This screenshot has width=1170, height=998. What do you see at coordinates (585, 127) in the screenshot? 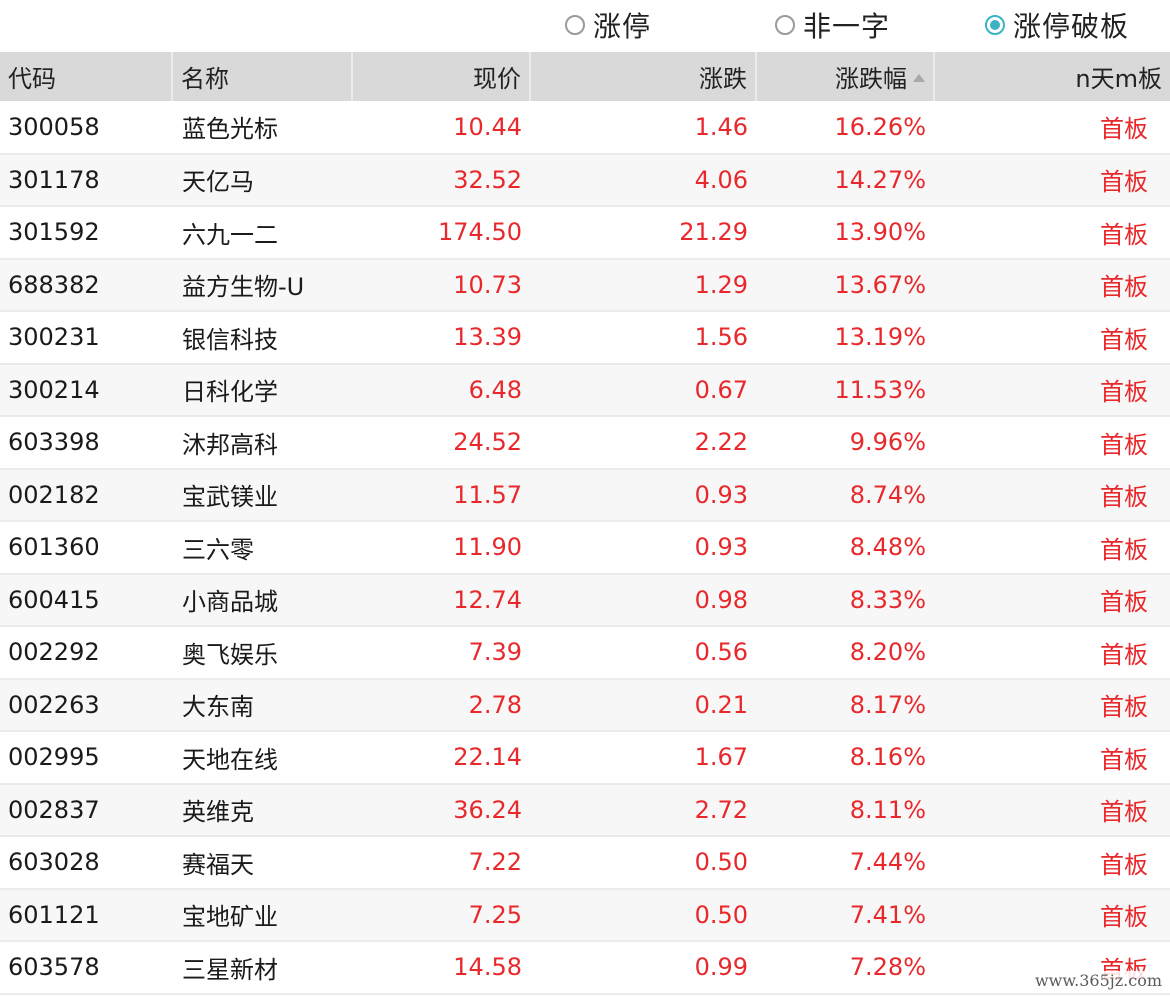
I see `table-row: 300058 蓝色光标 10.44 1.46 16.26% 首板` at bounding box center [585, 127].